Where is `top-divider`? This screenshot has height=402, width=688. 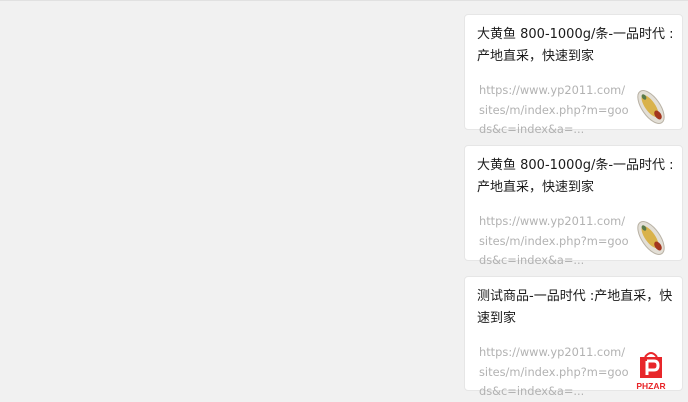
top-divider is located at coordinates (344, 0).